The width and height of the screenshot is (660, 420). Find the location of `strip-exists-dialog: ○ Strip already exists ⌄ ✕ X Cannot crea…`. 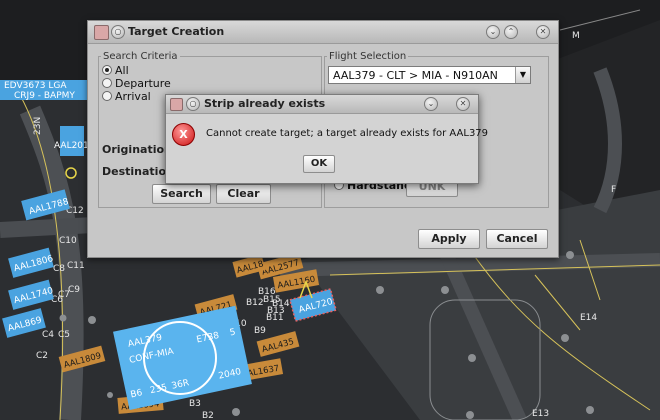

strip-exists-dialog: ○ Strip already exists ⌄ ✕ X Cannot crea… is located at coordinates (326, 139).